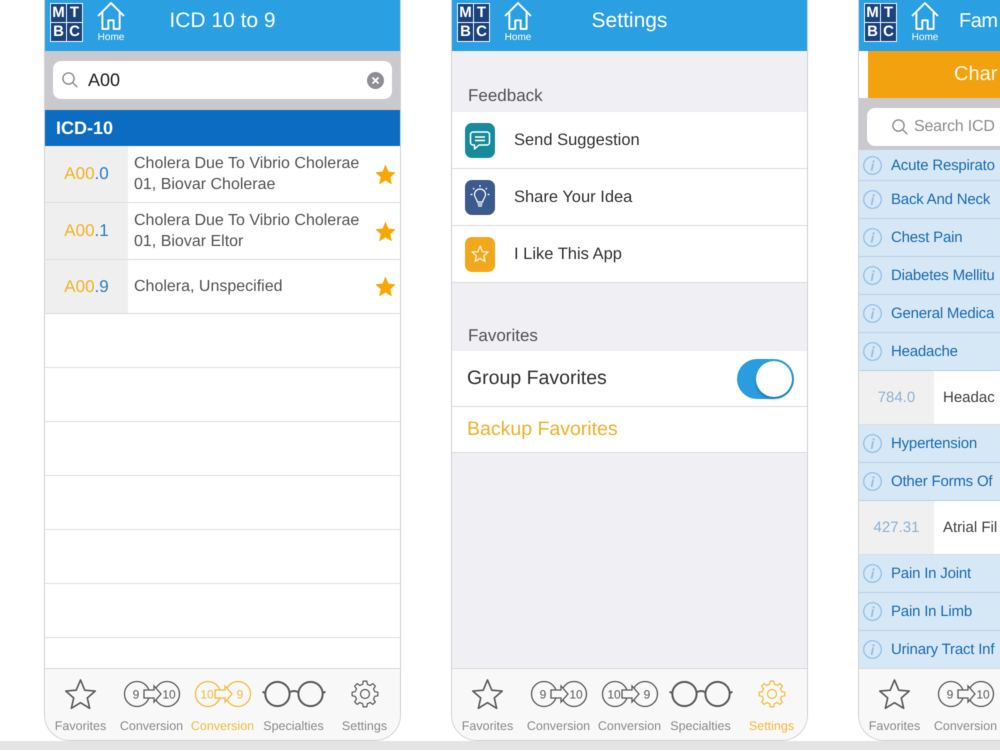  Describe the element at coordinates (503, 336) in the screenshot. I see `section-title: Favorites` at that location.